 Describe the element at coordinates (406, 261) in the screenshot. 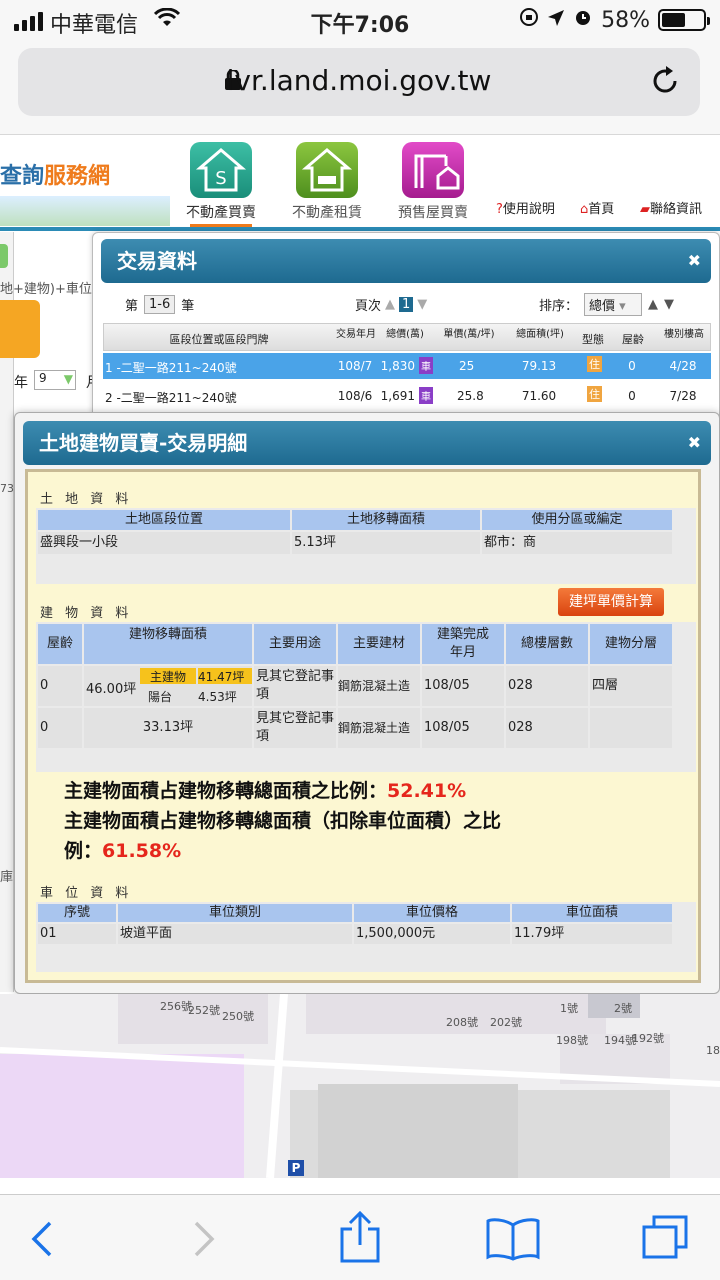

I see `transaction-title-bar: 交易資料 ✖` at that location.